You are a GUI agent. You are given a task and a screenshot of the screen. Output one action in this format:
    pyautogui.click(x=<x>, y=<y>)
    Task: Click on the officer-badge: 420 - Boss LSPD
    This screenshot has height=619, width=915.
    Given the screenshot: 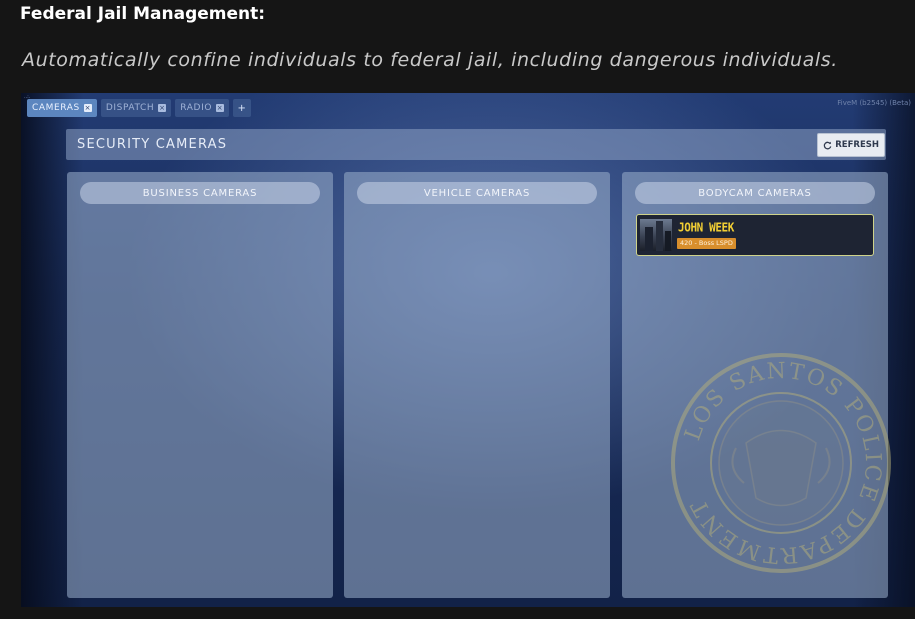 What is the action you would take?
    pyautogui.click(x=706, y=243)
    